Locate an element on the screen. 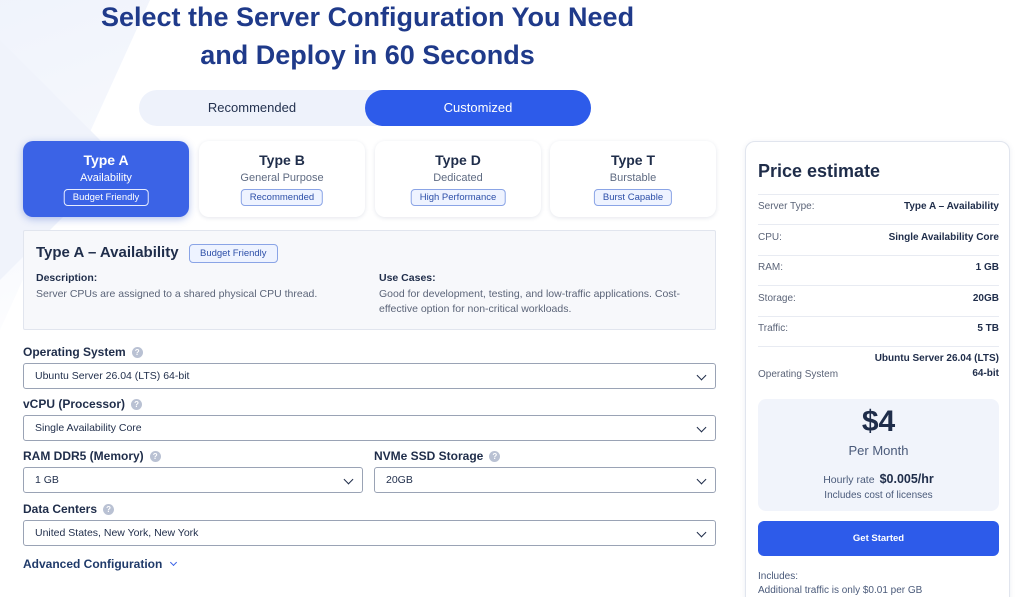 The image size is (1024, 597). os-label-text: Operating System is located at coordinates (74, 352).